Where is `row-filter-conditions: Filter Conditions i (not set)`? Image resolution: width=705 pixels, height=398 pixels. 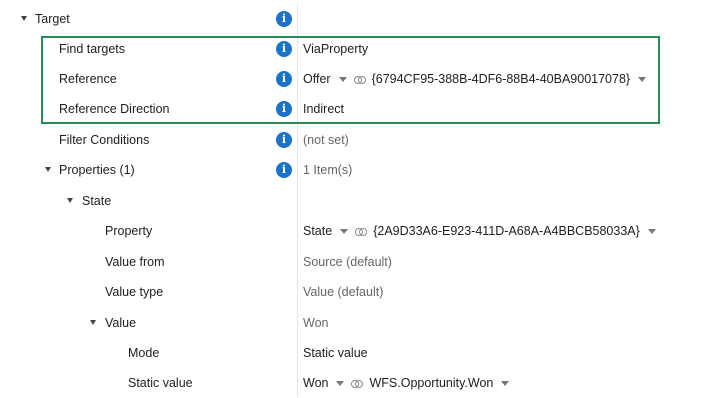 row-filter-conditions: Filter Conditions i (not set) is located at coordinates (352, 140).